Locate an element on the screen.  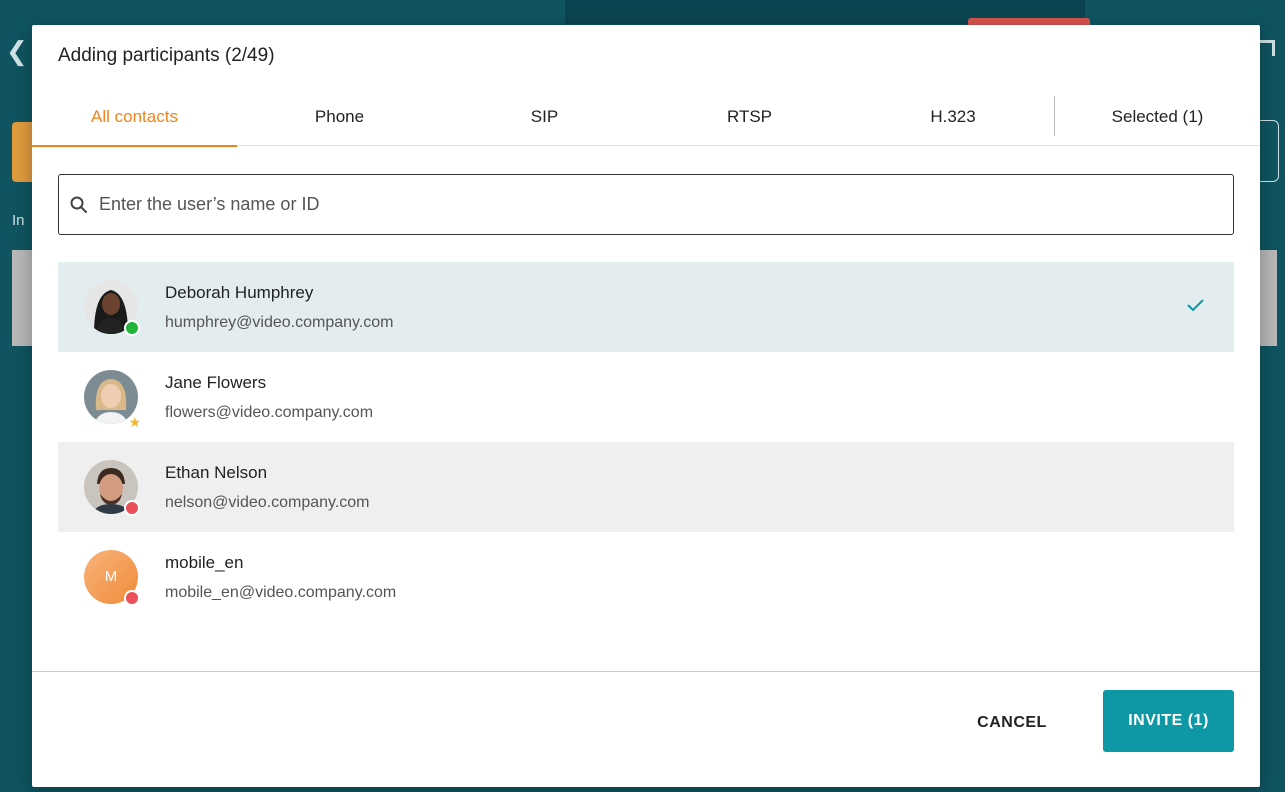
cancel-button: CANCEL is located at coordinates (1012, 723).